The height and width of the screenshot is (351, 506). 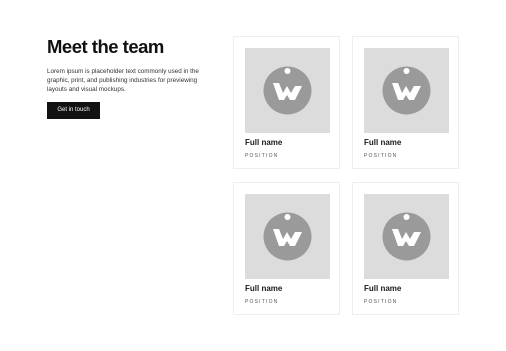 What do you see at coordinates (105, 46) in the screenshot?
I see `page-title: Meet the team` at bounding box center [105, 46].